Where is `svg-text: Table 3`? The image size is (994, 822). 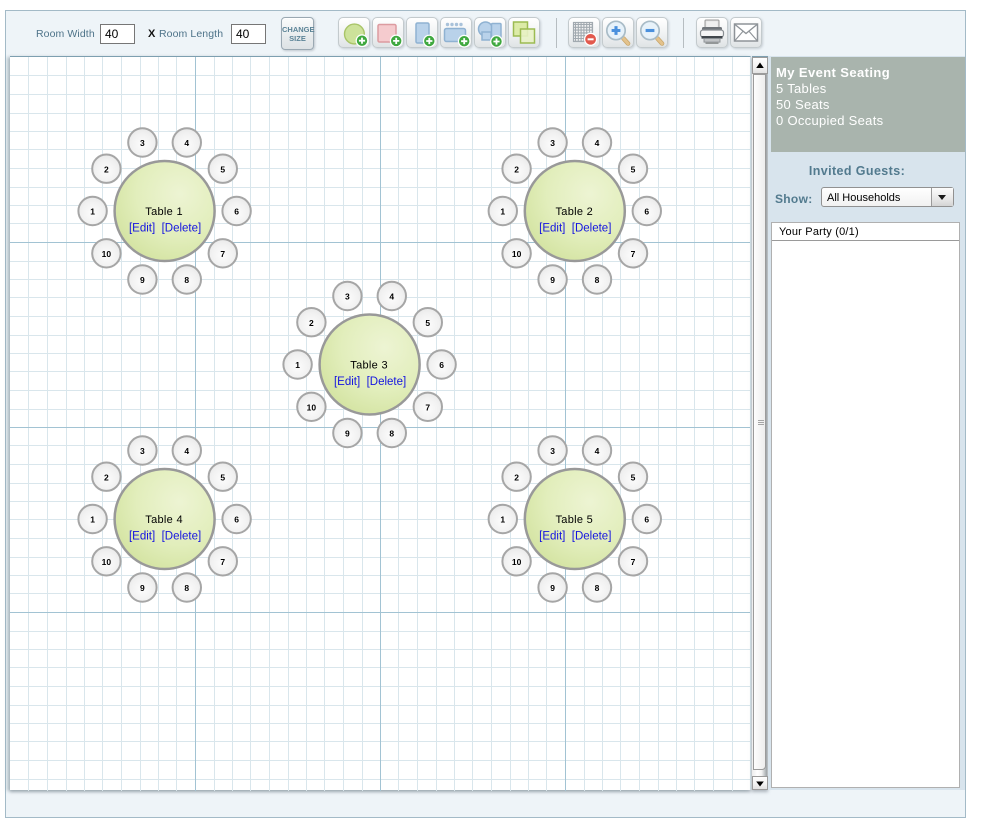
svg-text: Table 3 is located at coordinates (369, 366).